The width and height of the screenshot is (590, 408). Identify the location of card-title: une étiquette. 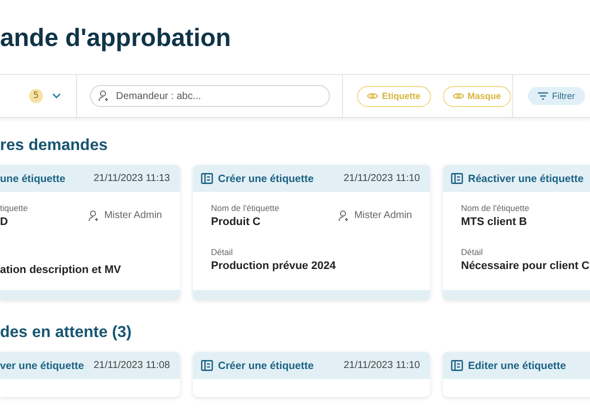
(33, 178).